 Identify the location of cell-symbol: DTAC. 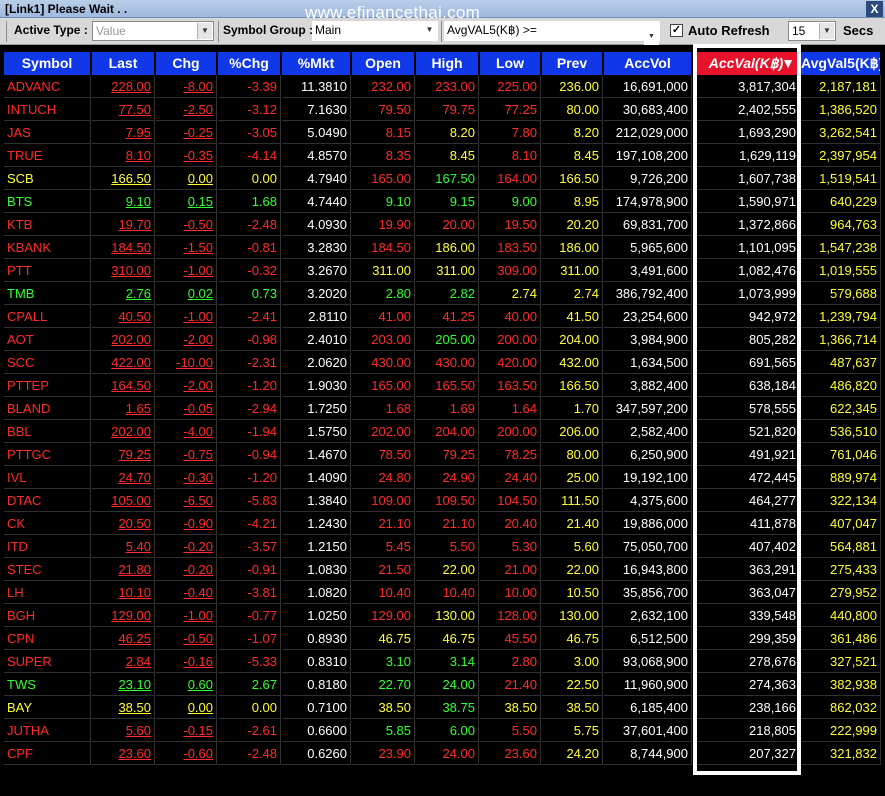
(47, 500).